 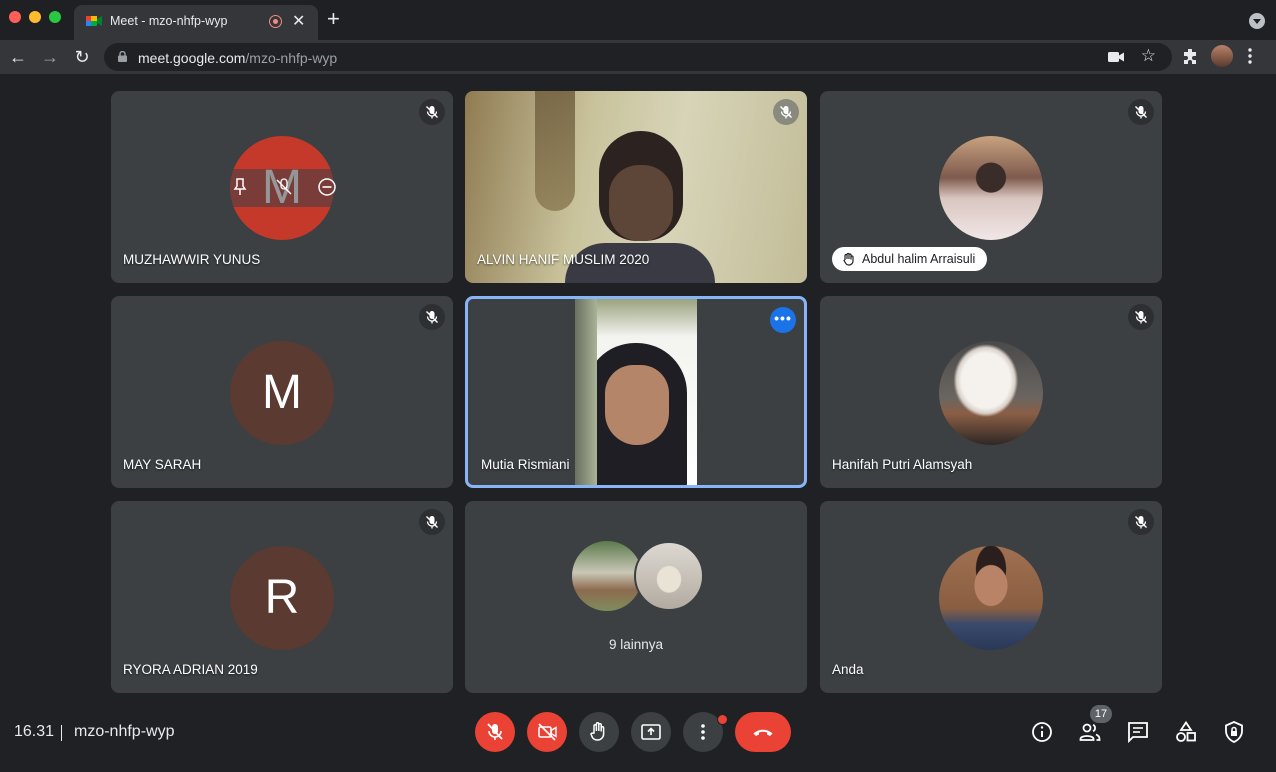 What do you see at coordinates (848, 669) in the screenshot?
I see `participant-name: Anda` at bounding box center [848, 669].